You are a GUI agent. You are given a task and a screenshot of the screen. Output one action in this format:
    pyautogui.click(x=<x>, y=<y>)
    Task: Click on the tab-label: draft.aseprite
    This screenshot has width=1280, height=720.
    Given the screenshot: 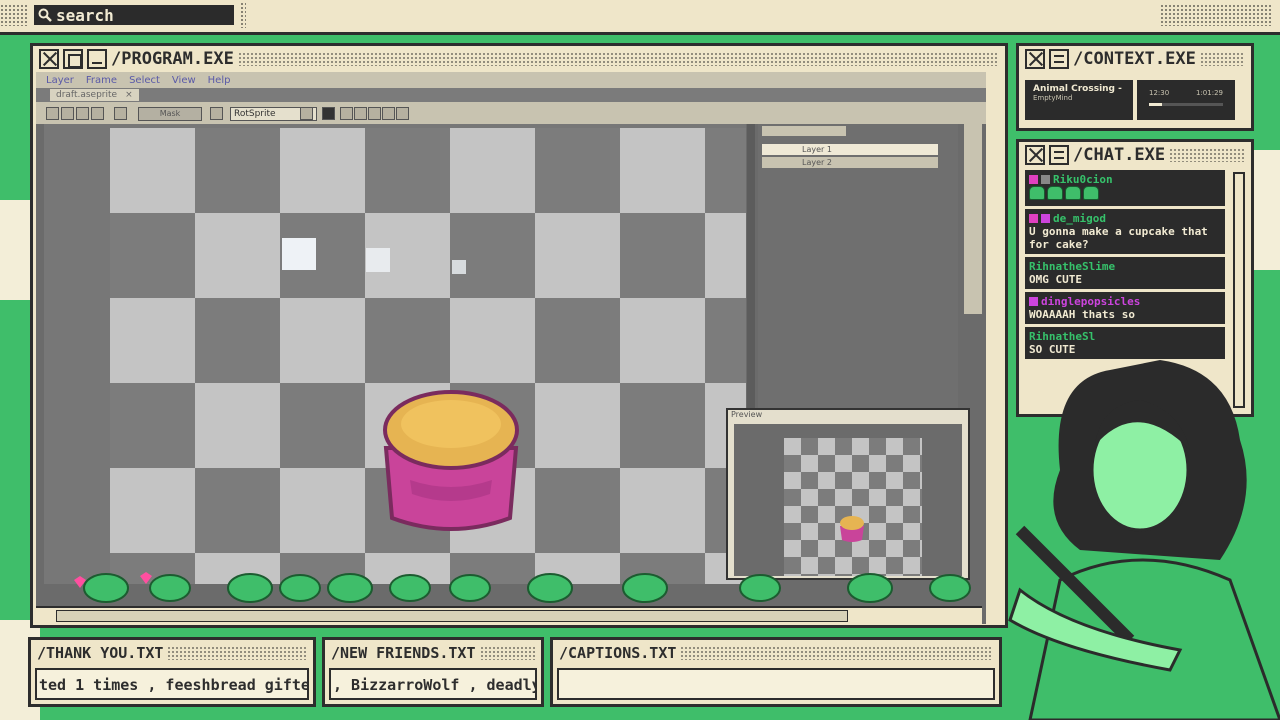 What is the action you would take?
    pyautogui.click(x=87, y=95)
    